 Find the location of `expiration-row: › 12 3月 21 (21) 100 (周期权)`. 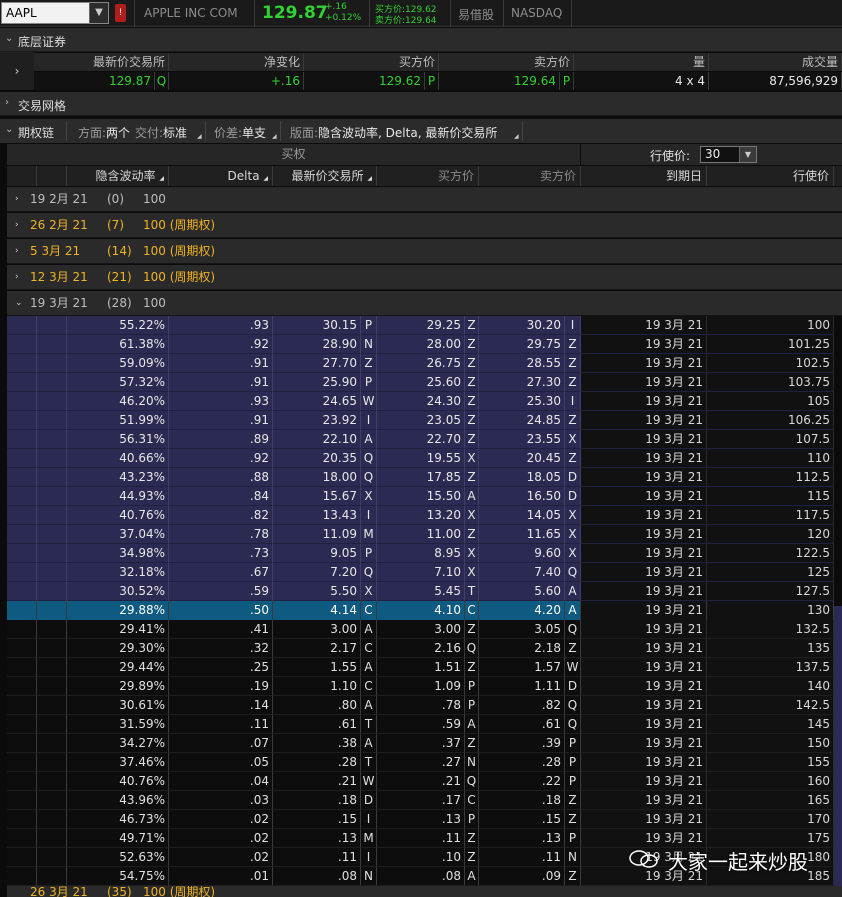

expiration-row: › 12 3月 21 (21) 100 (周期权) is located at coordinates (424, 277).